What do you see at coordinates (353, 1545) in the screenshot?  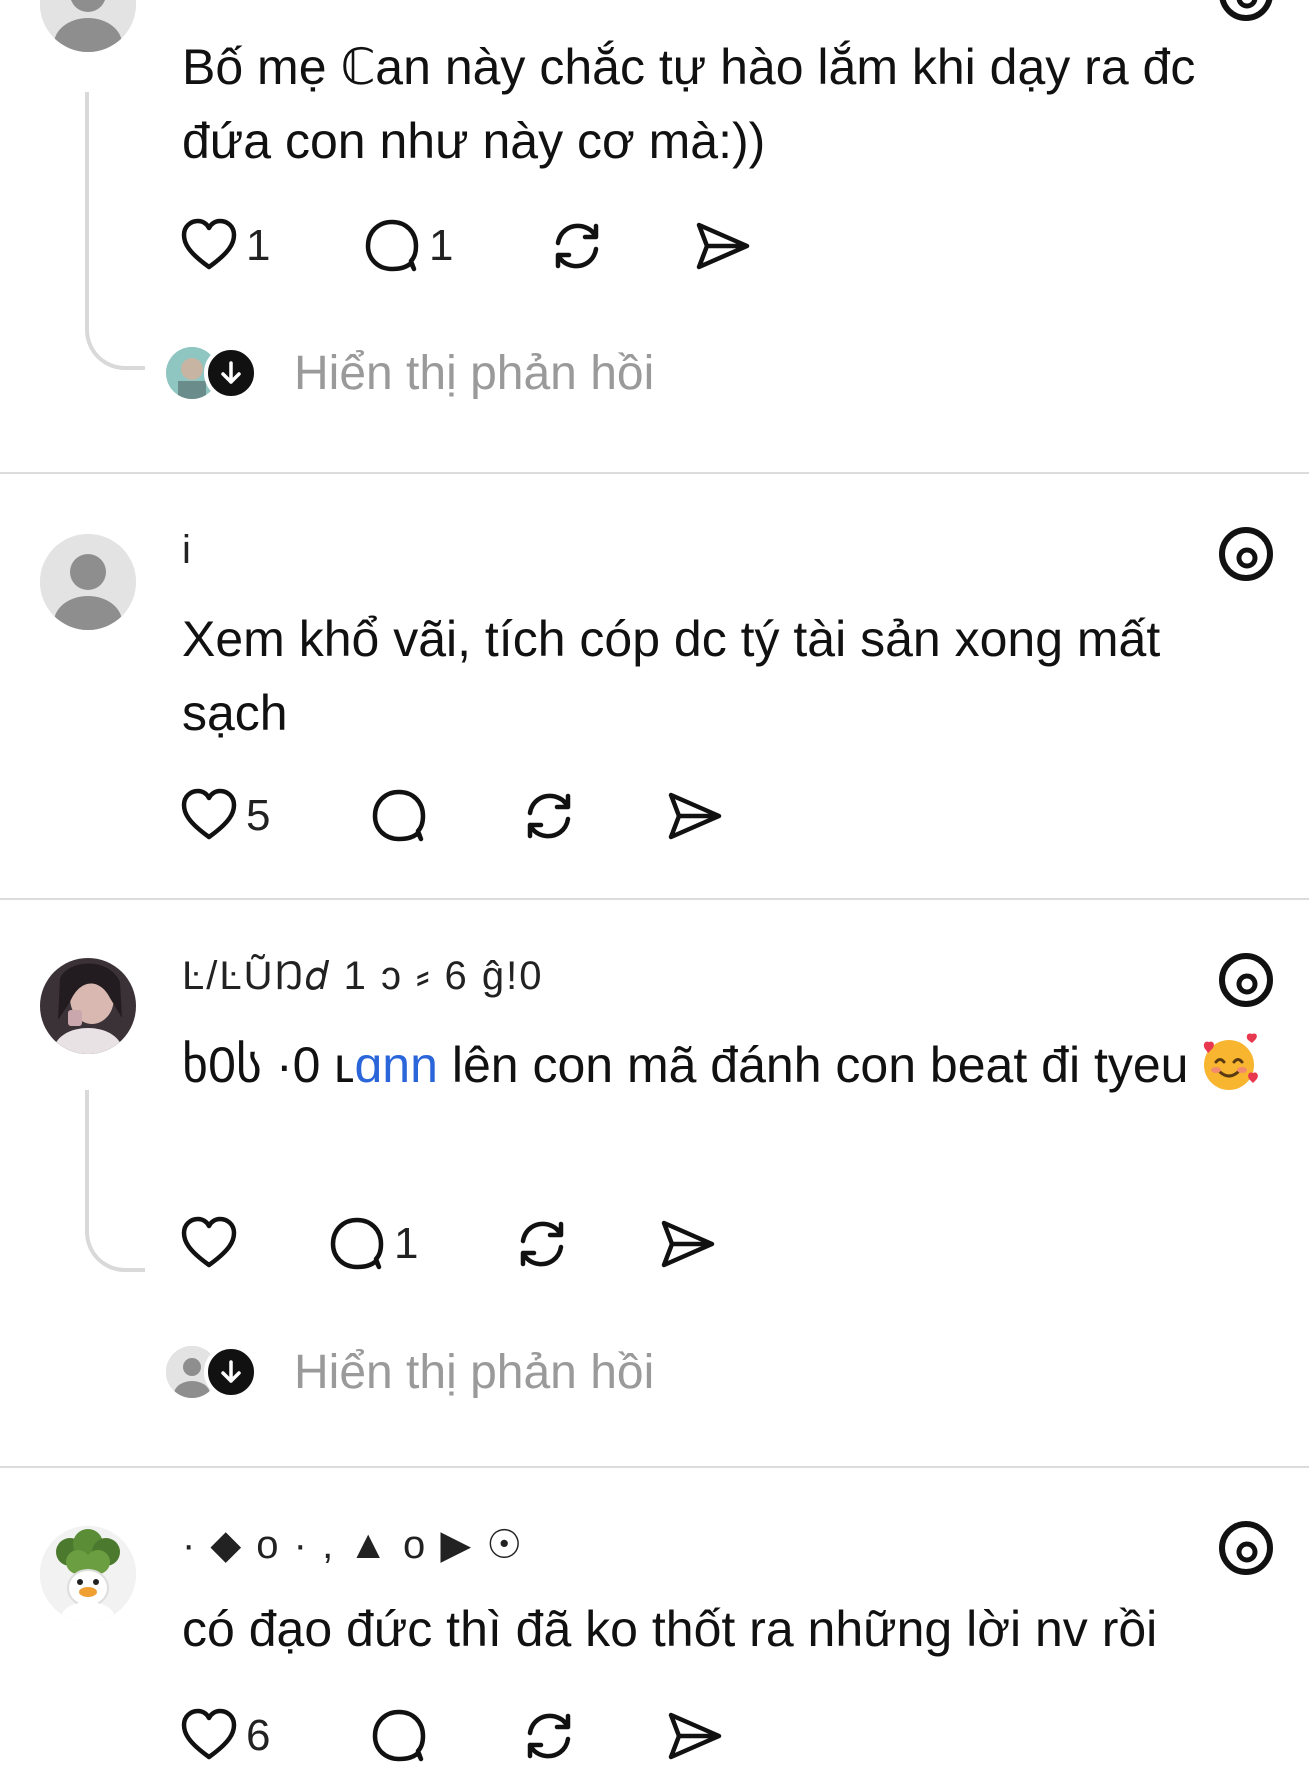 I see `username: · ◆ o · , ▲ o ▶ ☉` at bounding box center [353, 1545].